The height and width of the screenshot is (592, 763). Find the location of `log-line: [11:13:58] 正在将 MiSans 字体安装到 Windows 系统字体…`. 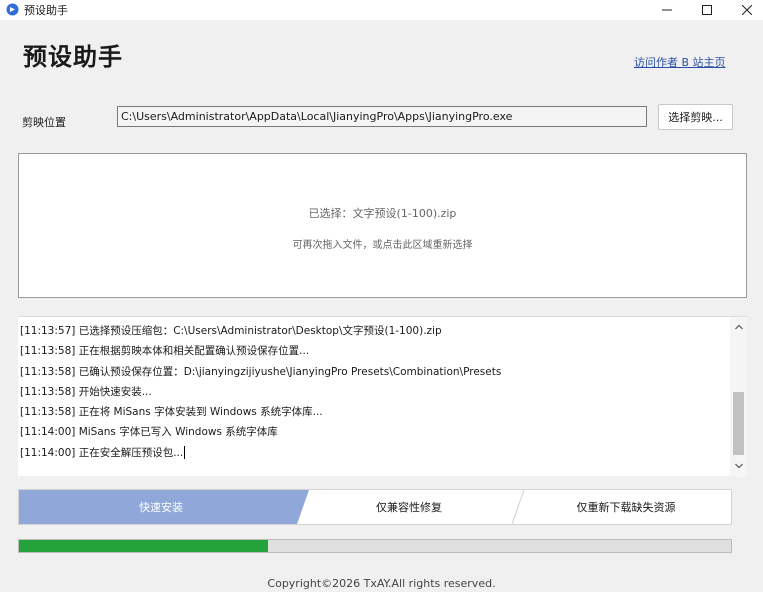

log-line: [11:13:58] 正在将 MiSans 字体安装到 Windows 系统字体… is located at coordinates (171, 412).